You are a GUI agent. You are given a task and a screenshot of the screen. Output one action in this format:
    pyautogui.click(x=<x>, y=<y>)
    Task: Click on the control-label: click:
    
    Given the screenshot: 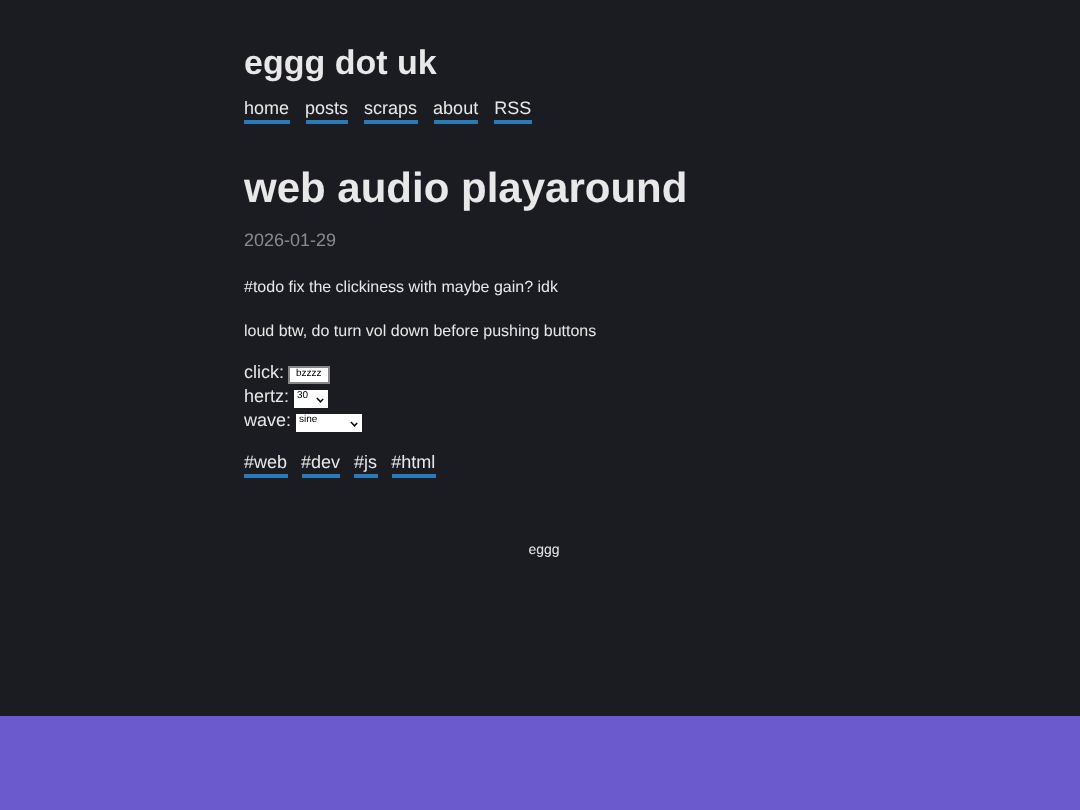 What is the action you would take?
    pyautogui.click(x=264, y=373)
    